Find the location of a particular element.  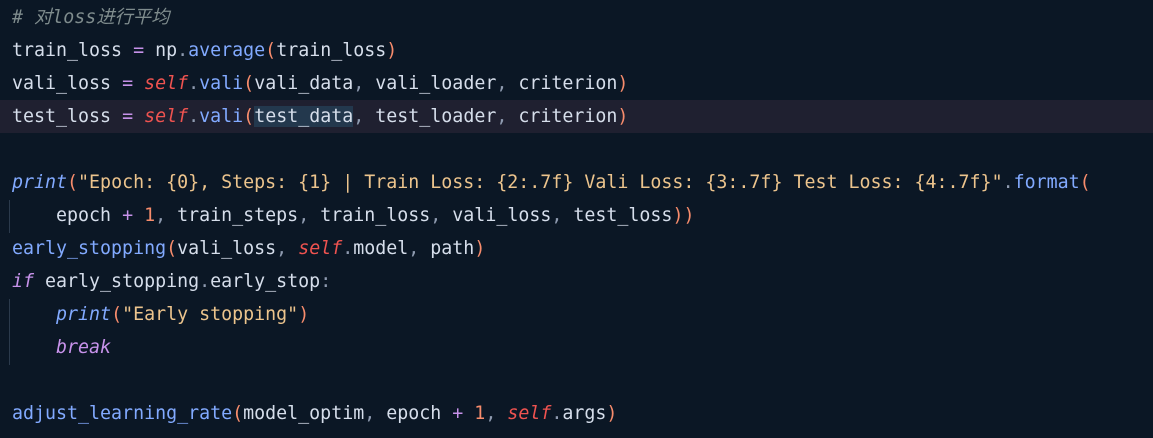

code-line: print("Early stopping") is located at coordinates (576, 314).